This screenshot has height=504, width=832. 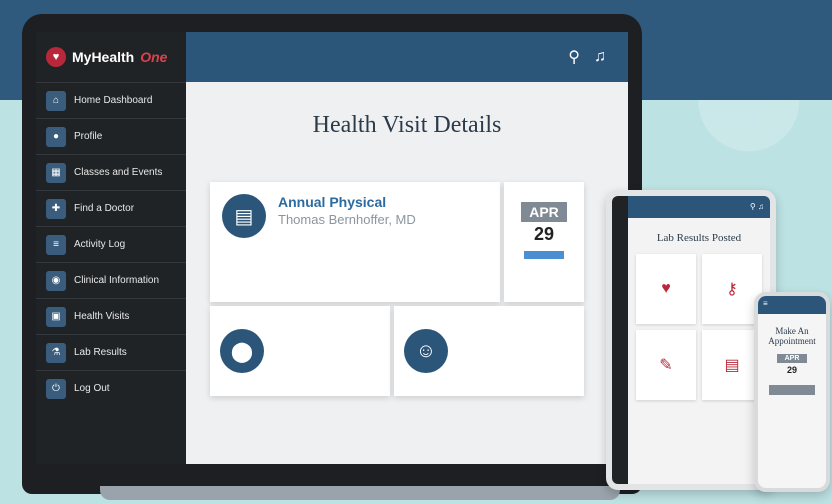 I want to click on sidebar-item-label: Log Out, so click(x=92, y=388).